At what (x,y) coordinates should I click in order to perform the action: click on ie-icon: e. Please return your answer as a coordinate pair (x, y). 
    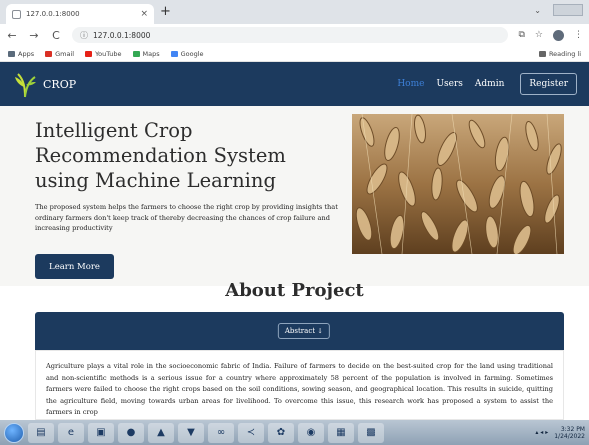
    Looking at the image, I should click on (71, 432).